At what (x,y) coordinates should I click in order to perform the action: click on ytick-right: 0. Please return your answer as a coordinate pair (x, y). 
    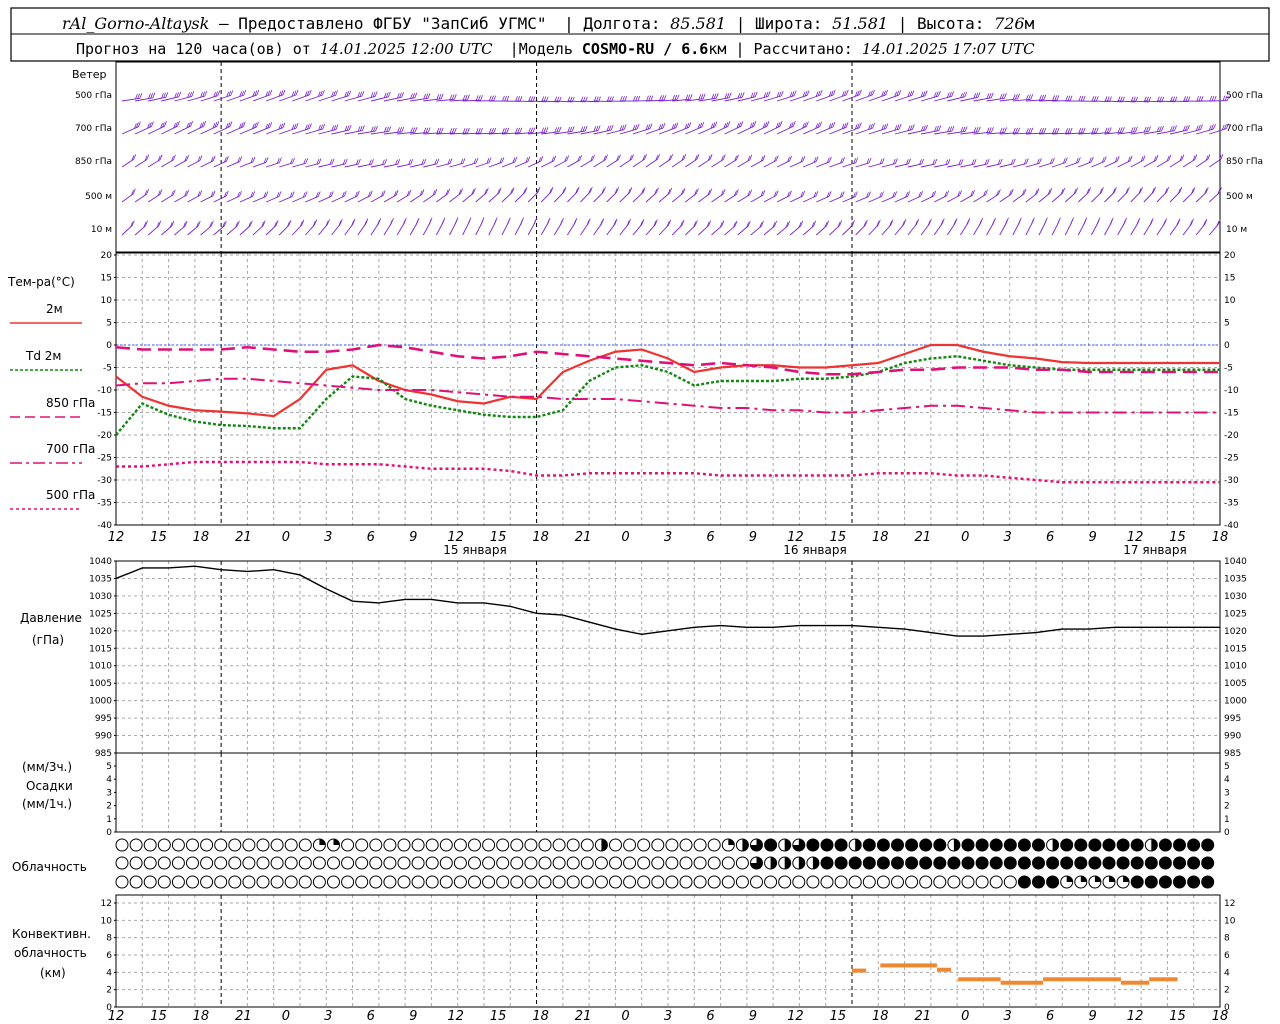
    Looking at the image, I should click on (1227, 346).